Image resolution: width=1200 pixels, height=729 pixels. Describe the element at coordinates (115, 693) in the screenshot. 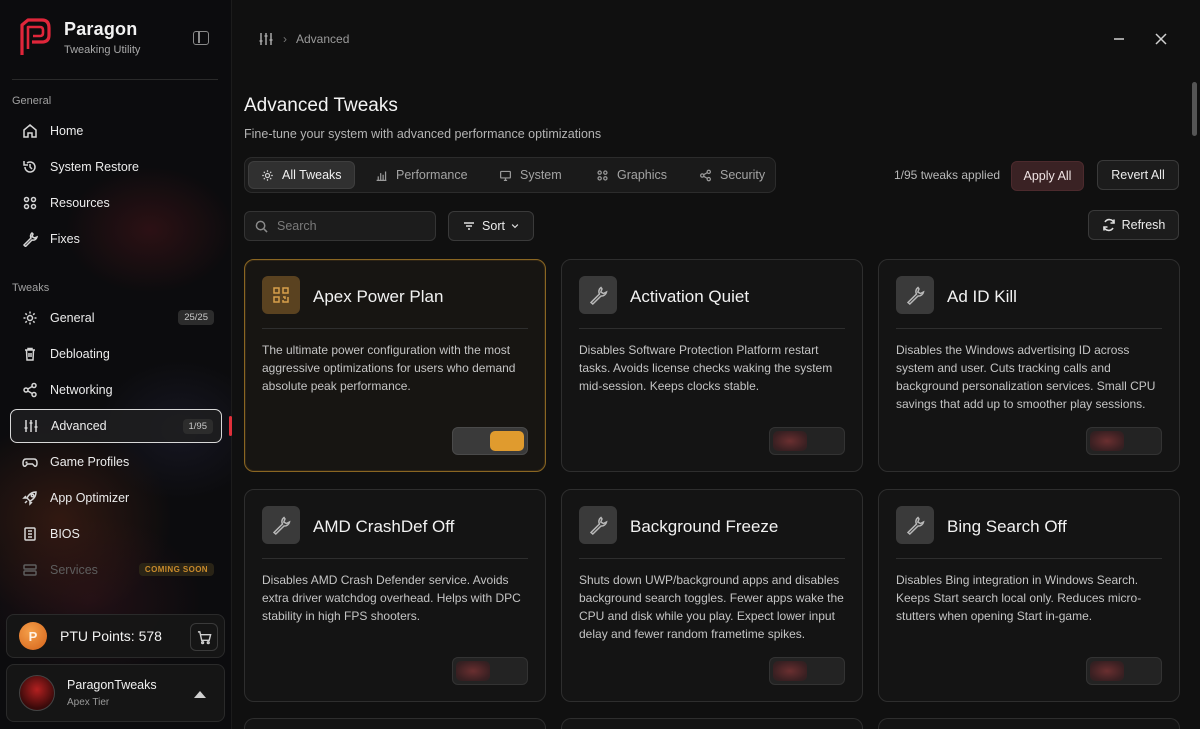

I see `user-card: ParagonTweaks Apex Tier` at that location.